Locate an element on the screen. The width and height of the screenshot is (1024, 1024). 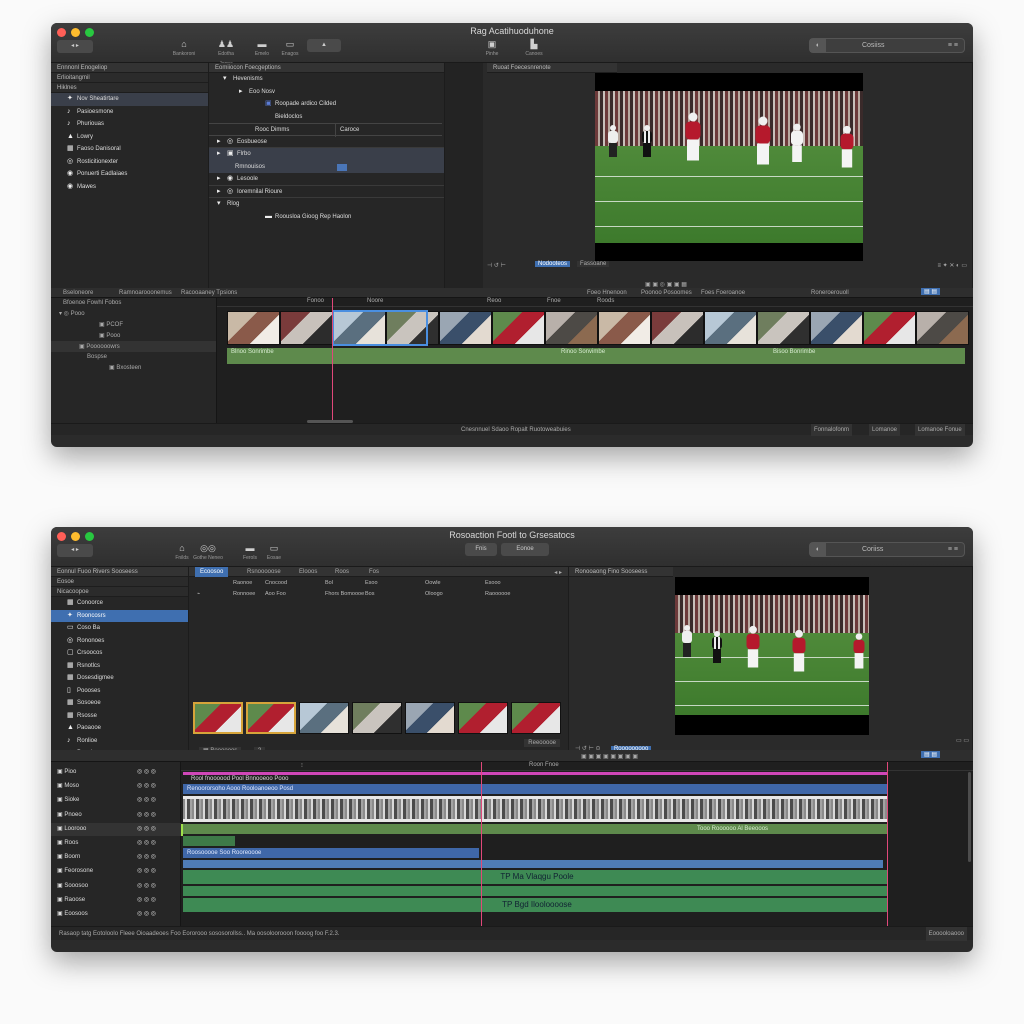
people-icon: ◎◎ Gothe Neneo is located at coordinates (208, 553).